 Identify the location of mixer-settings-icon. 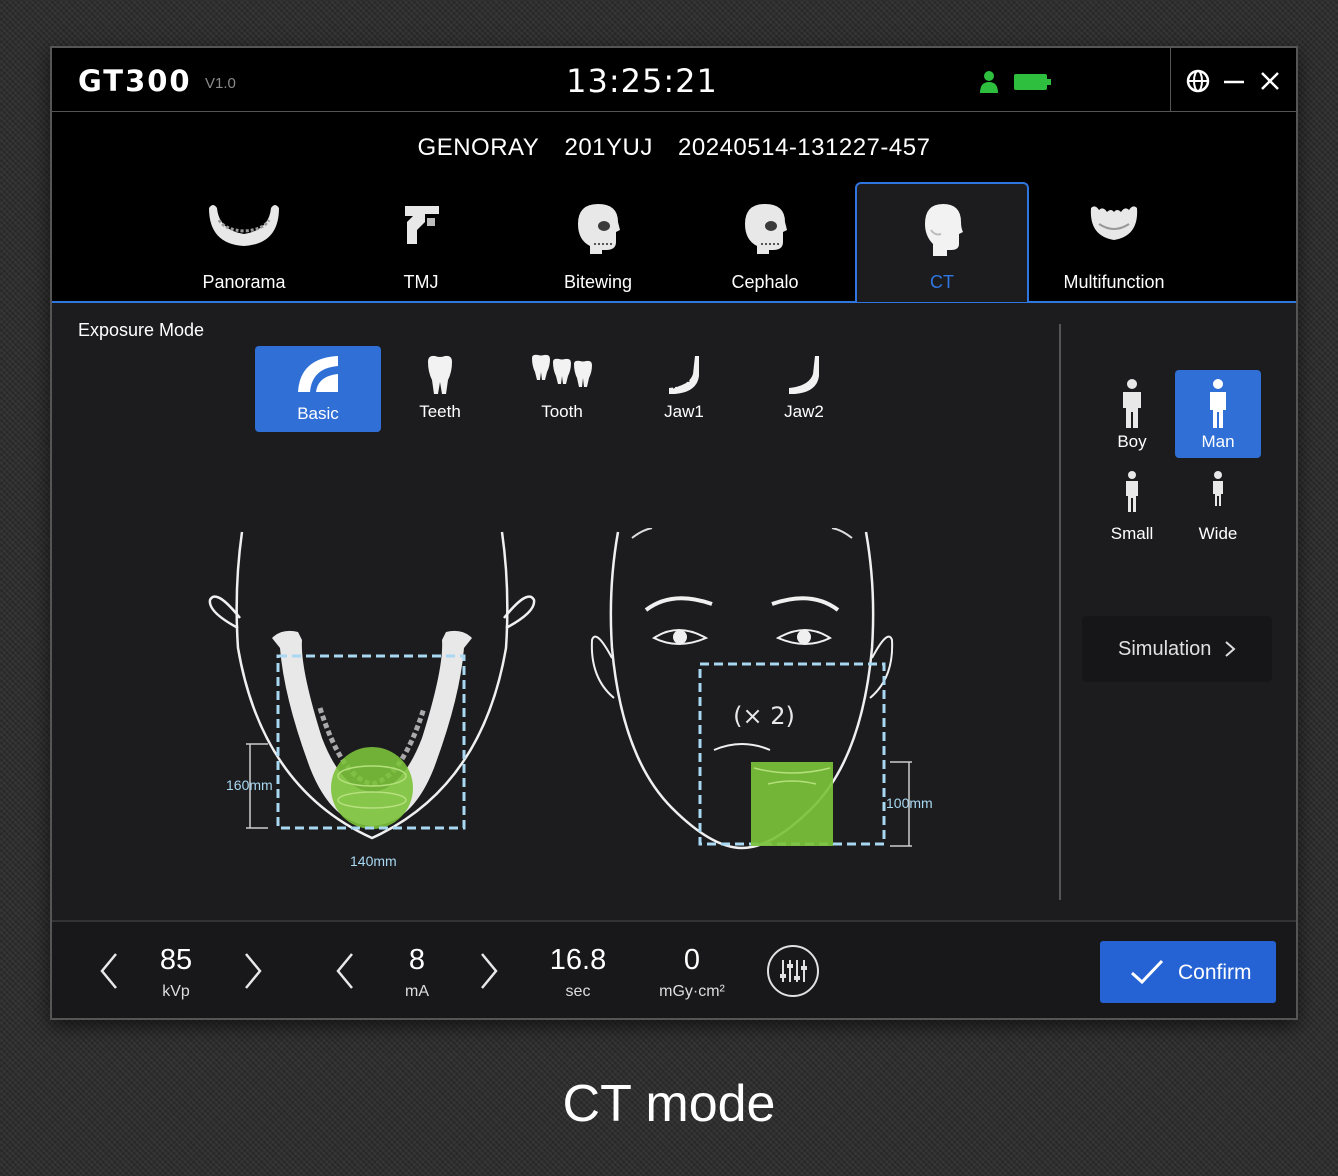
(793, 971).